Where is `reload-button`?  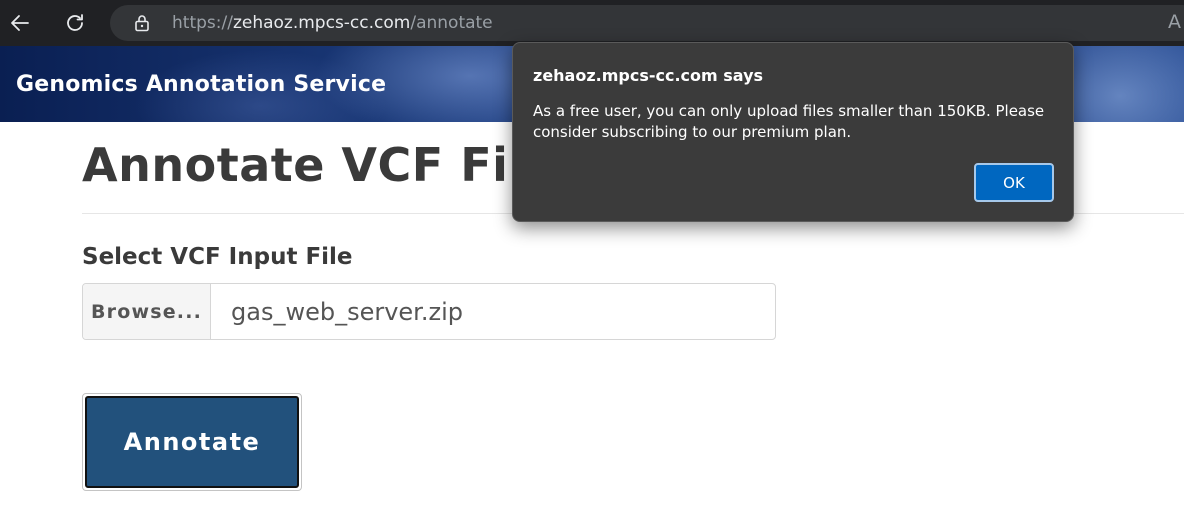
reload-button is located at coordinates (75, 23).